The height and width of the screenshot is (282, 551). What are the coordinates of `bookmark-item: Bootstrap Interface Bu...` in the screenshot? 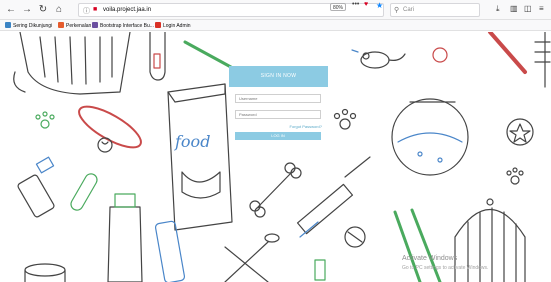 It's located at (123, 25).